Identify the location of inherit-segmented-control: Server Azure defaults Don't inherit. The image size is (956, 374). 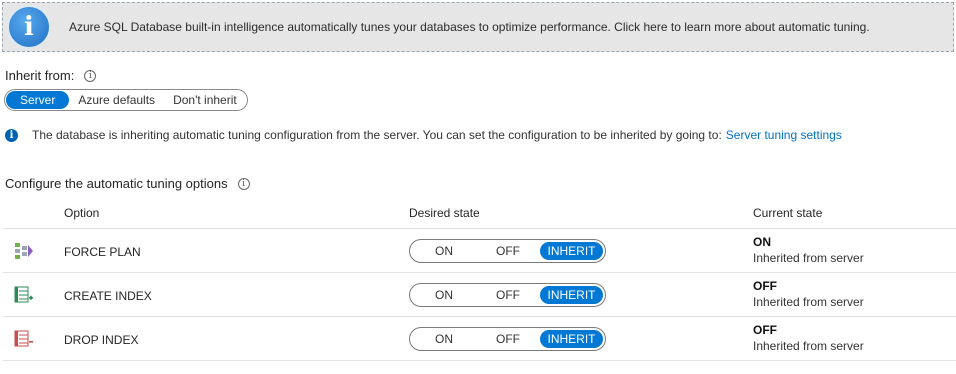
(126, 100).